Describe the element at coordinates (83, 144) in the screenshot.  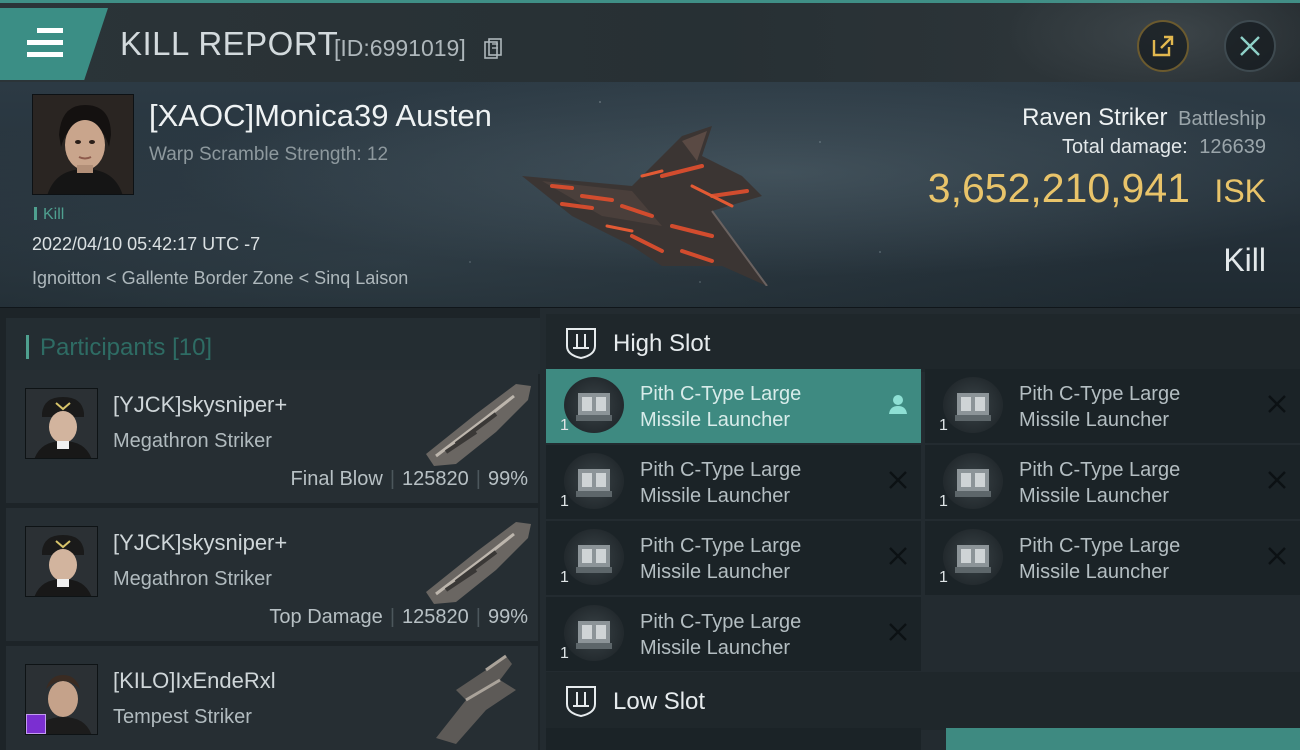
I see `victim-avatar` at that location.